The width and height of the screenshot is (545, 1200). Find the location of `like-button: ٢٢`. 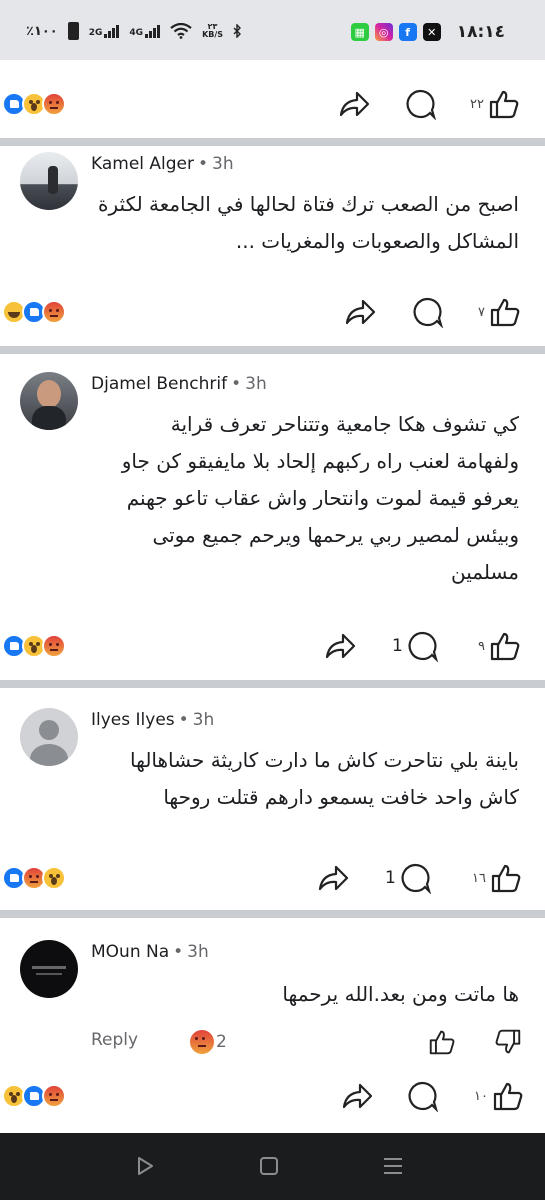

like-button: ٢٢ is located at coordinates (495, 104).